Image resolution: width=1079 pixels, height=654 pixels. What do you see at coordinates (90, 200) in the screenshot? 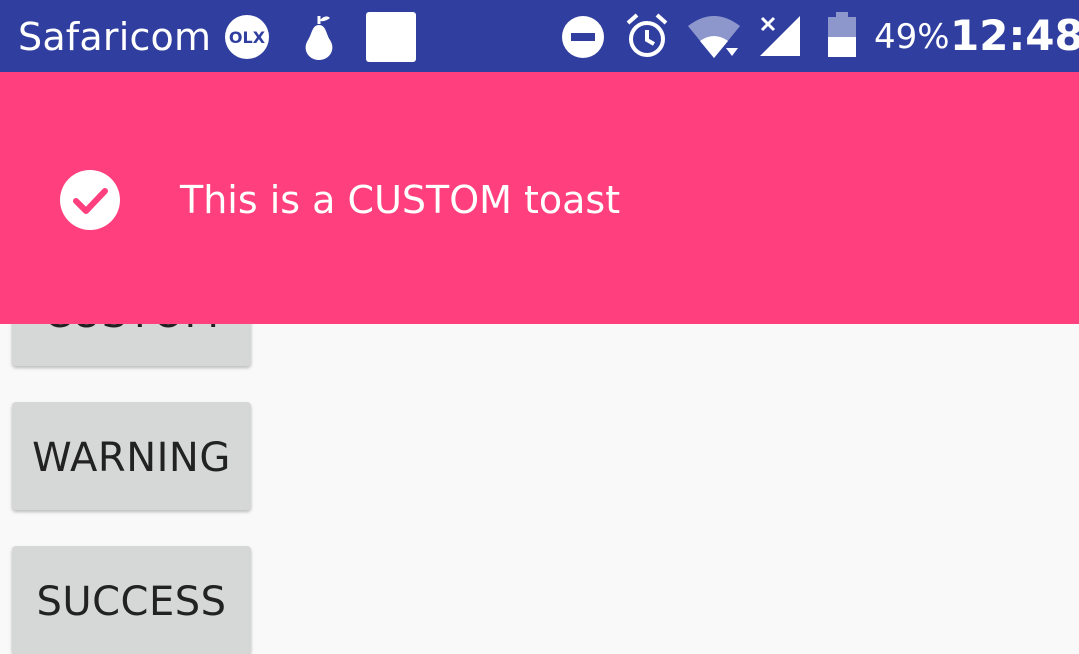
I see `check-circle-icon` at bounding box center [90, 200].